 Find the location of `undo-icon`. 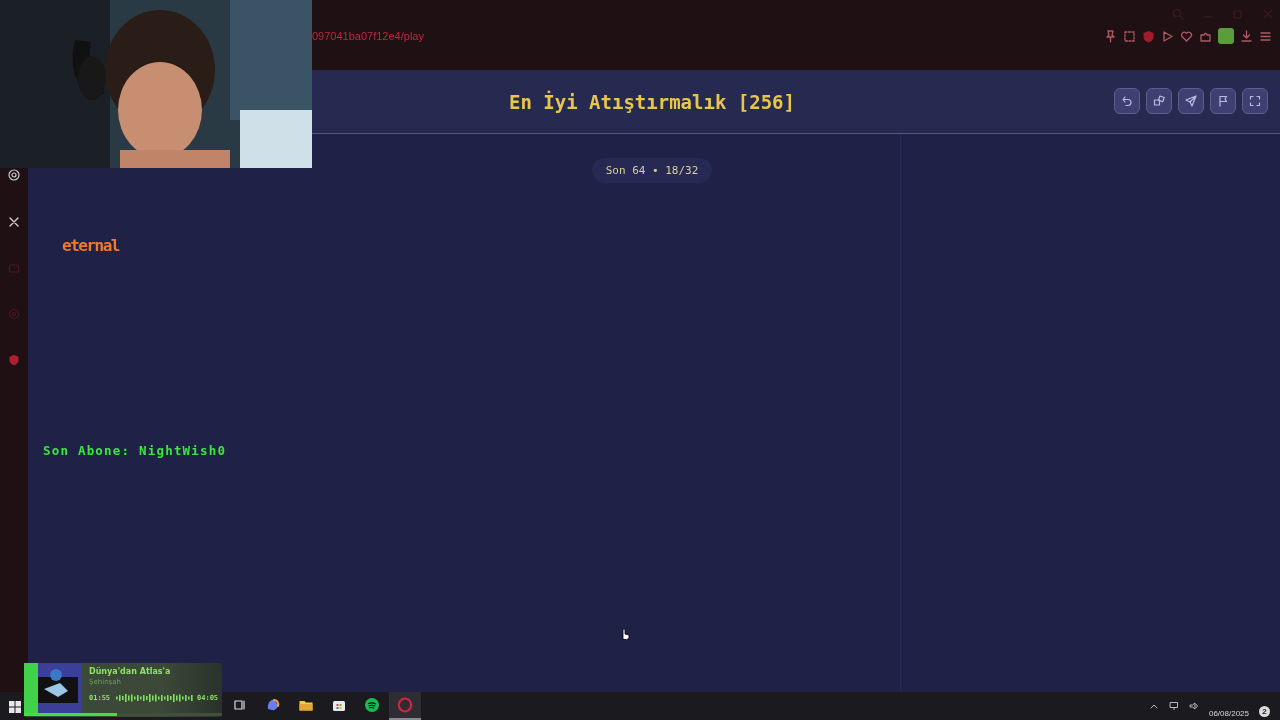

undo-icon is located at coordinates (1127, 101).